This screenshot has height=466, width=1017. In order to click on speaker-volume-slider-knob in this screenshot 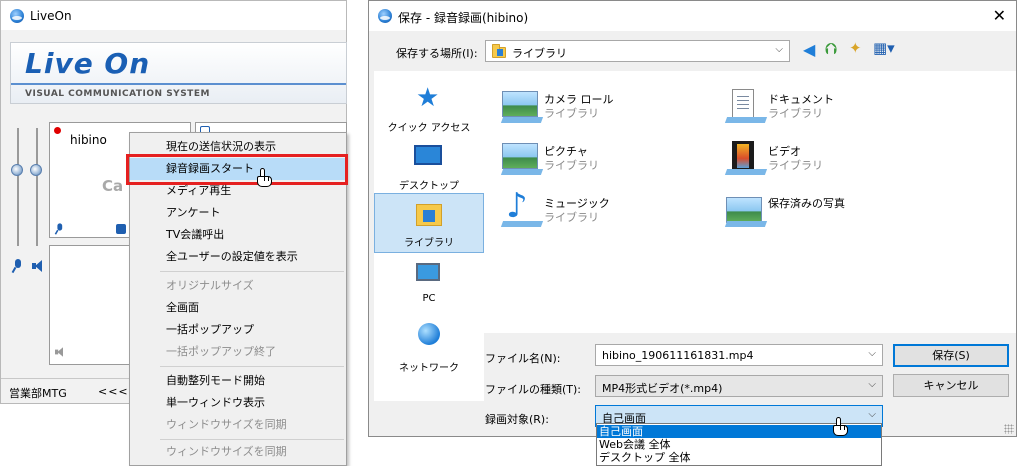, I will do `click(36, 170)`.